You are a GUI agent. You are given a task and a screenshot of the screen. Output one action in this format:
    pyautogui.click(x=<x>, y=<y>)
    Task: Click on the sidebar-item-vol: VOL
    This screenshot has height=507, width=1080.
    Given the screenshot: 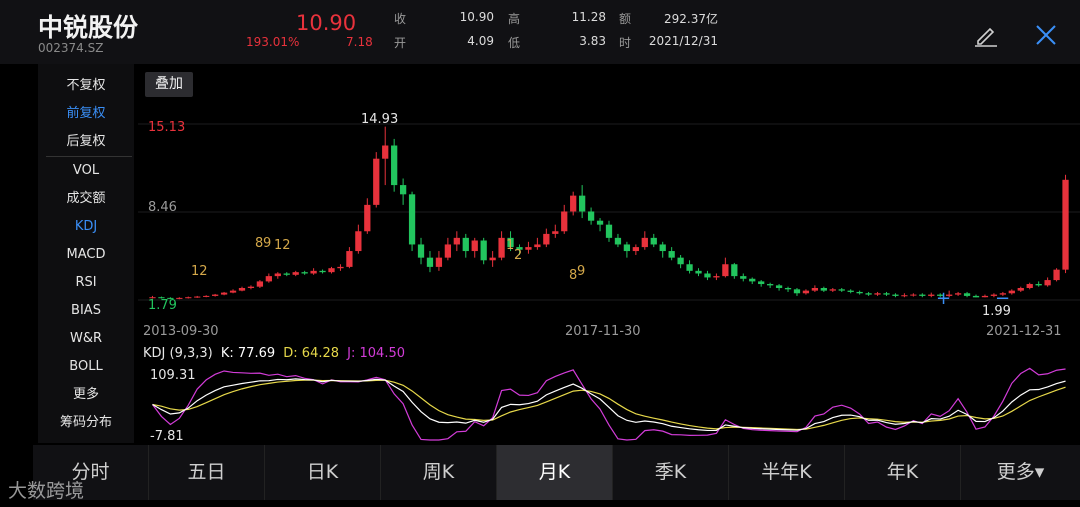 What is the action you would take?
    pyautogui.click(x=86, y=171)
    